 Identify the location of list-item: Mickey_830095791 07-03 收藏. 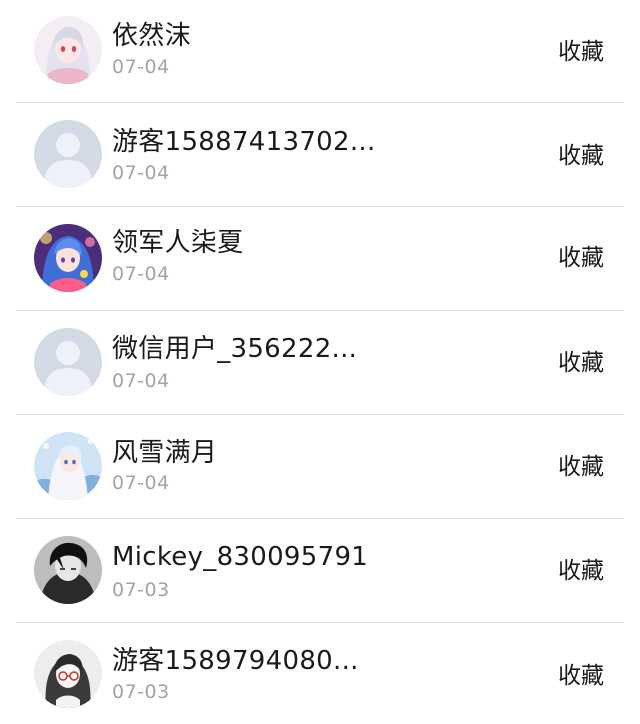
(320, 571).